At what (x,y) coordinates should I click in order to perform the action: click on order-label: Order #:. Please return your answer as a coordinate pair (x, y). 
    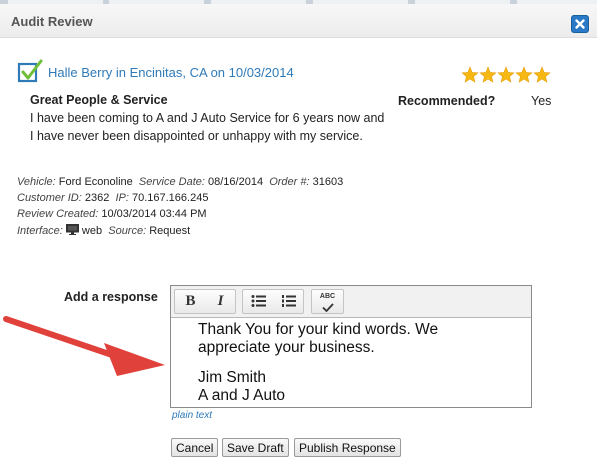
    Looking at the image, I should click on (289, 182).